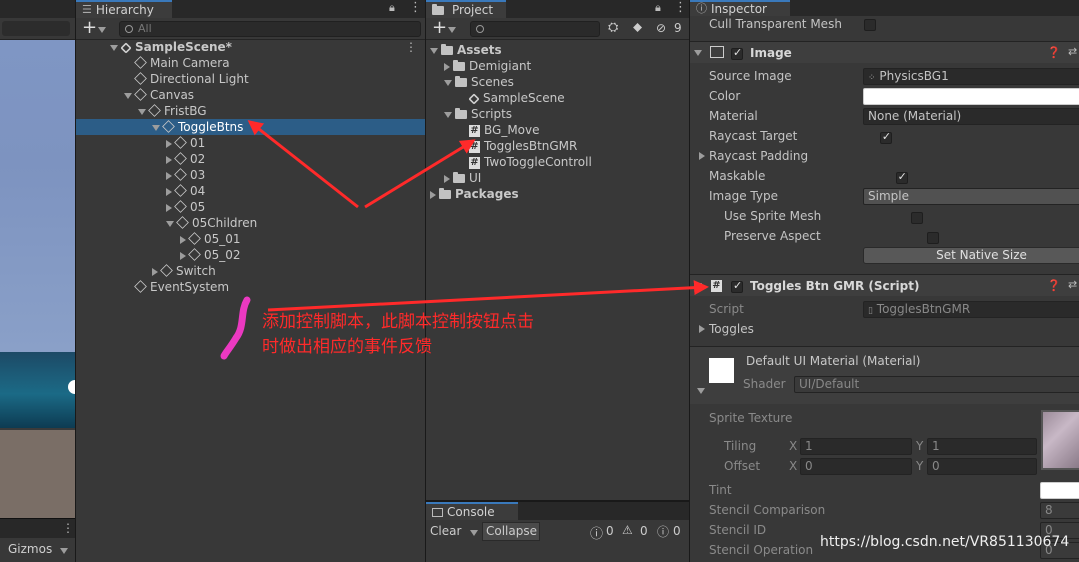  Describe the element at coordinates (235, 328) in the screenshot. I see `pink-glow-mark` at that location.